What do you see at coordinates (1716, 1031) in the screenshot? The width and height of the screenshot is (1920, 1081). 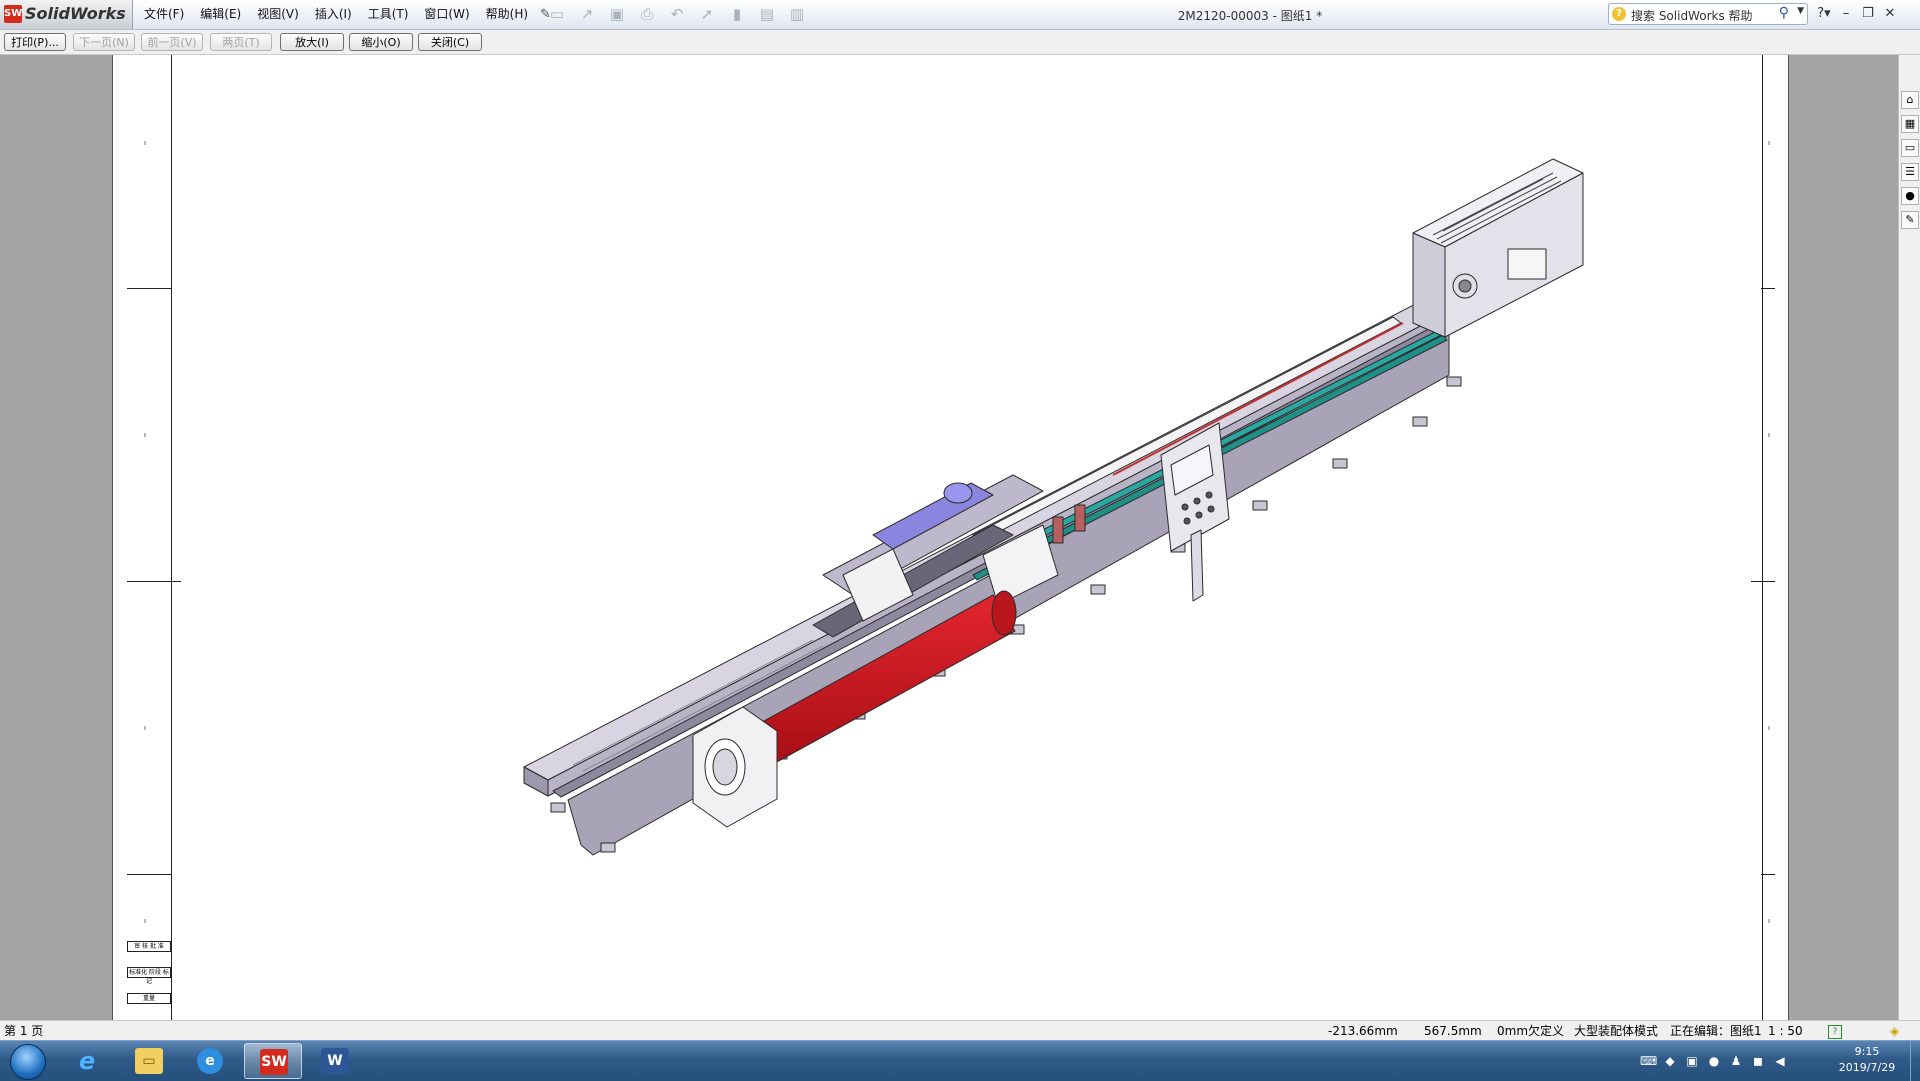 I see `editing-status: 正在编辑：图纸1` at bounding box center [1716, 1031].